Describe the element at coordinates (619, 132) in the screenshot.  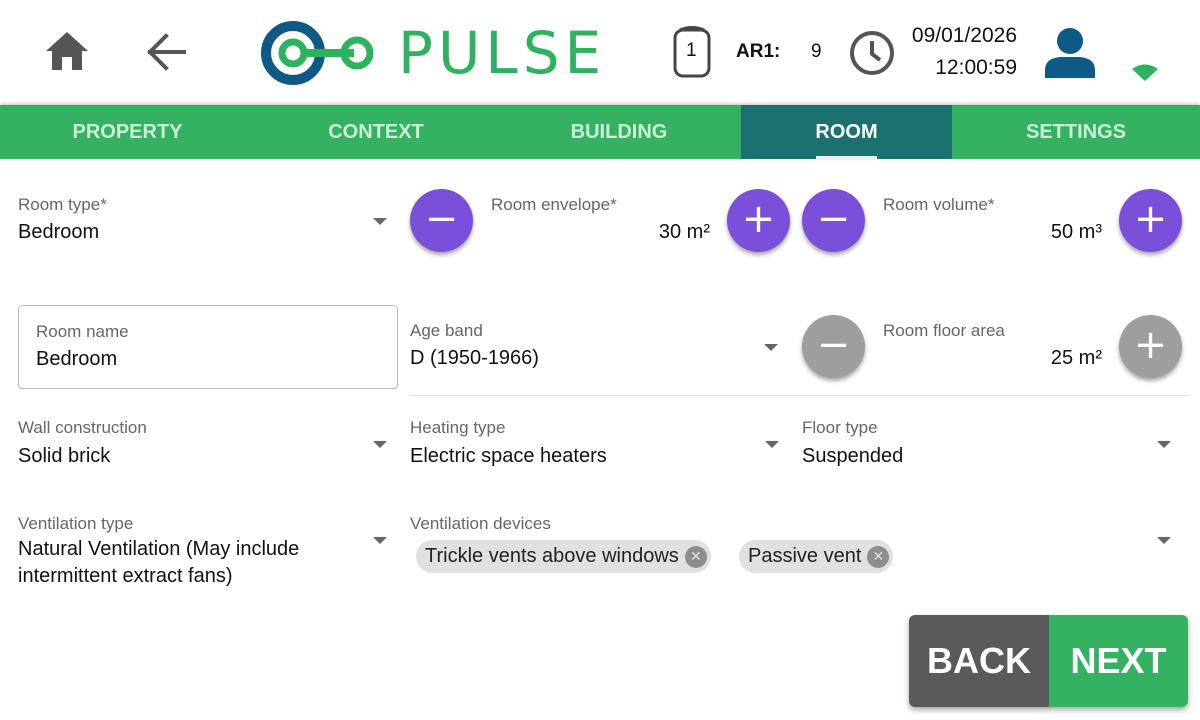
I see `tab-building: BUILDING` at that location.